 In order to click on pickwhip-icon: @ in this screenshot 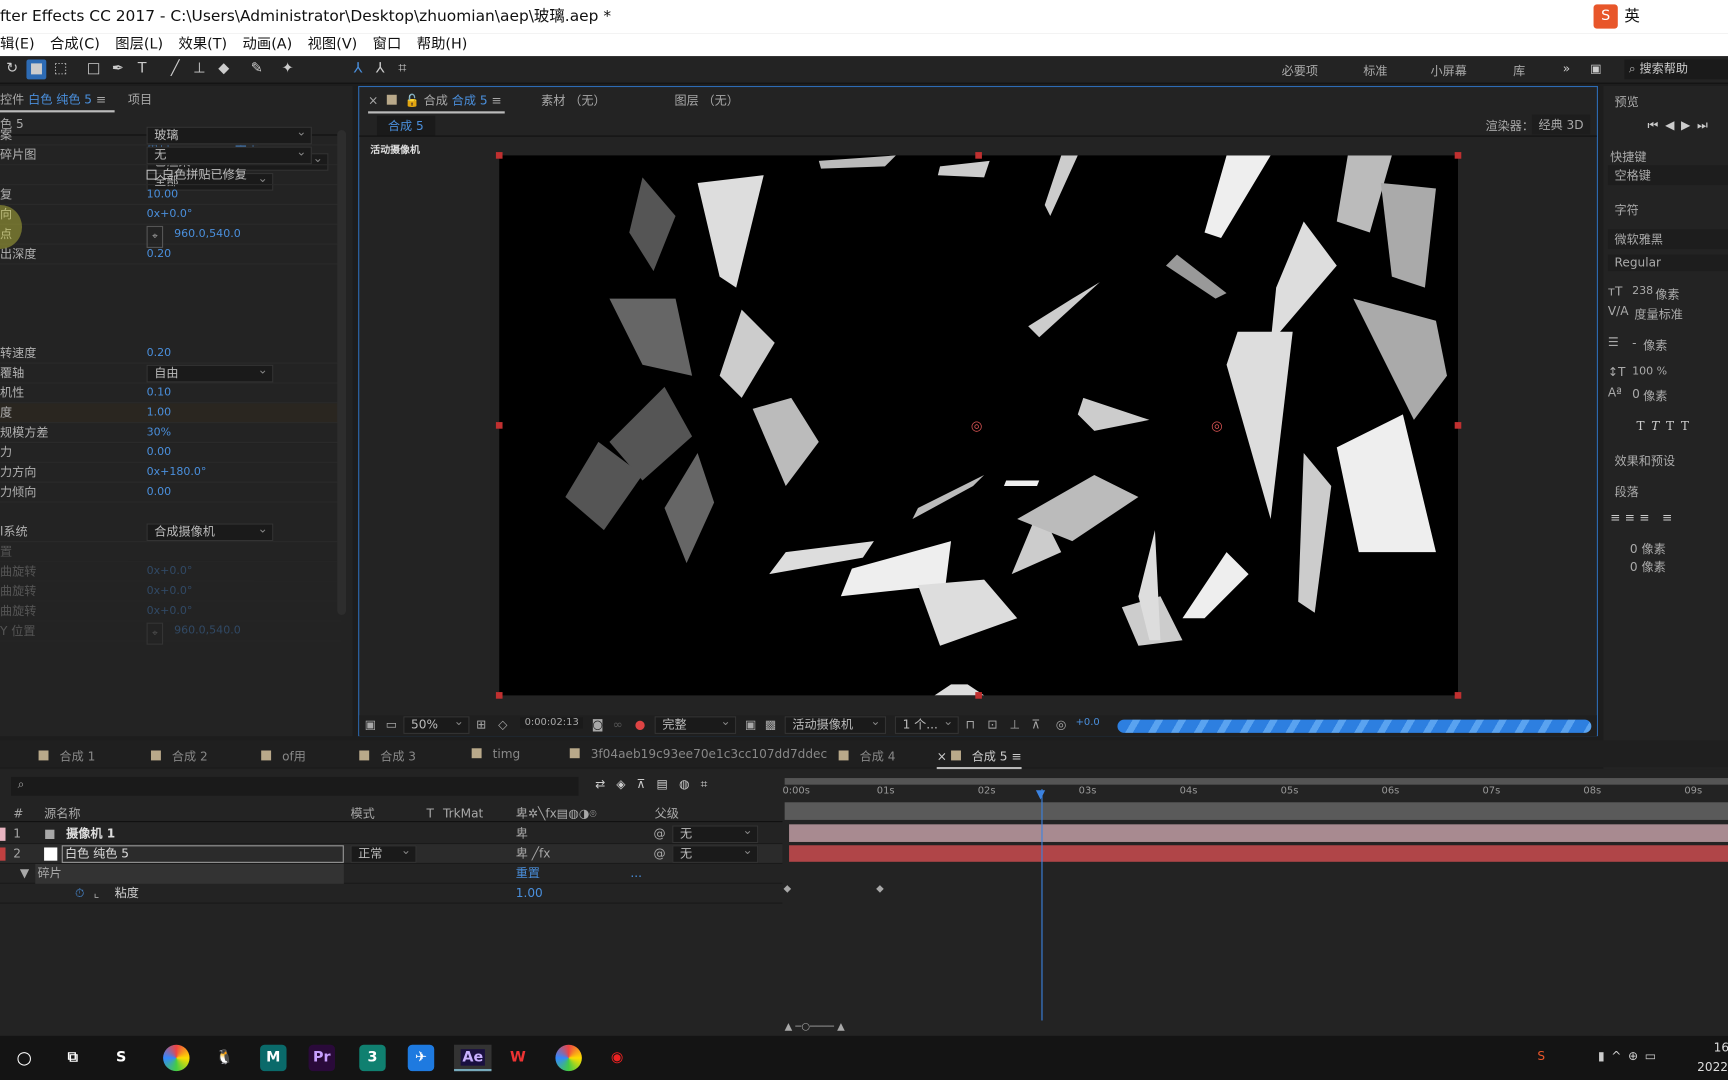, I will do `click(660, 854)`.